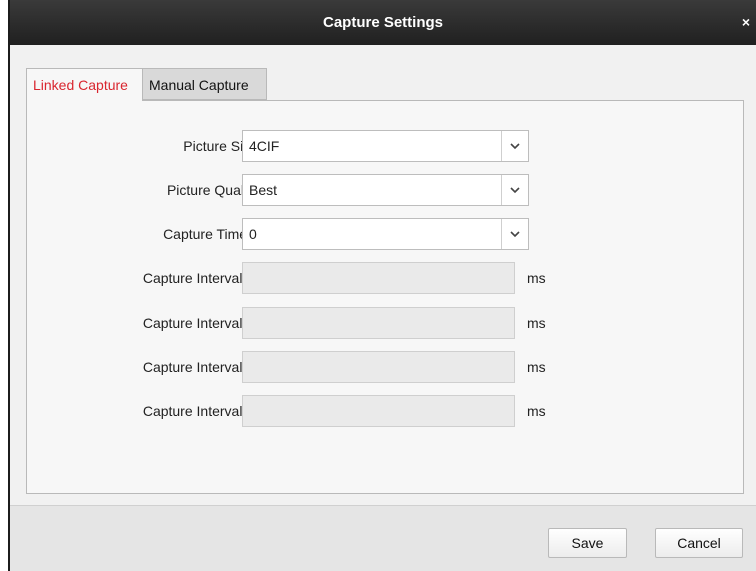 The width and height of the screenshot is (756, 571). I want to click on dialog-title: Capture Settings, so click(382, 22).